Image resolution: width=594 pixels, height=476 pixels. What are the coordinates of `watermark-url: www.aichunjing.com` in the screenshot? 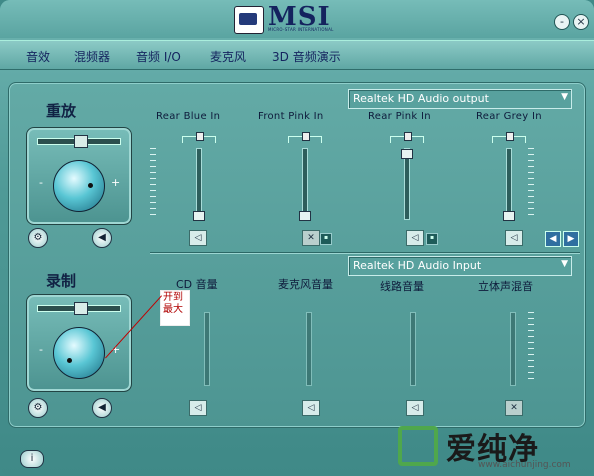 It's located at (524, 465).